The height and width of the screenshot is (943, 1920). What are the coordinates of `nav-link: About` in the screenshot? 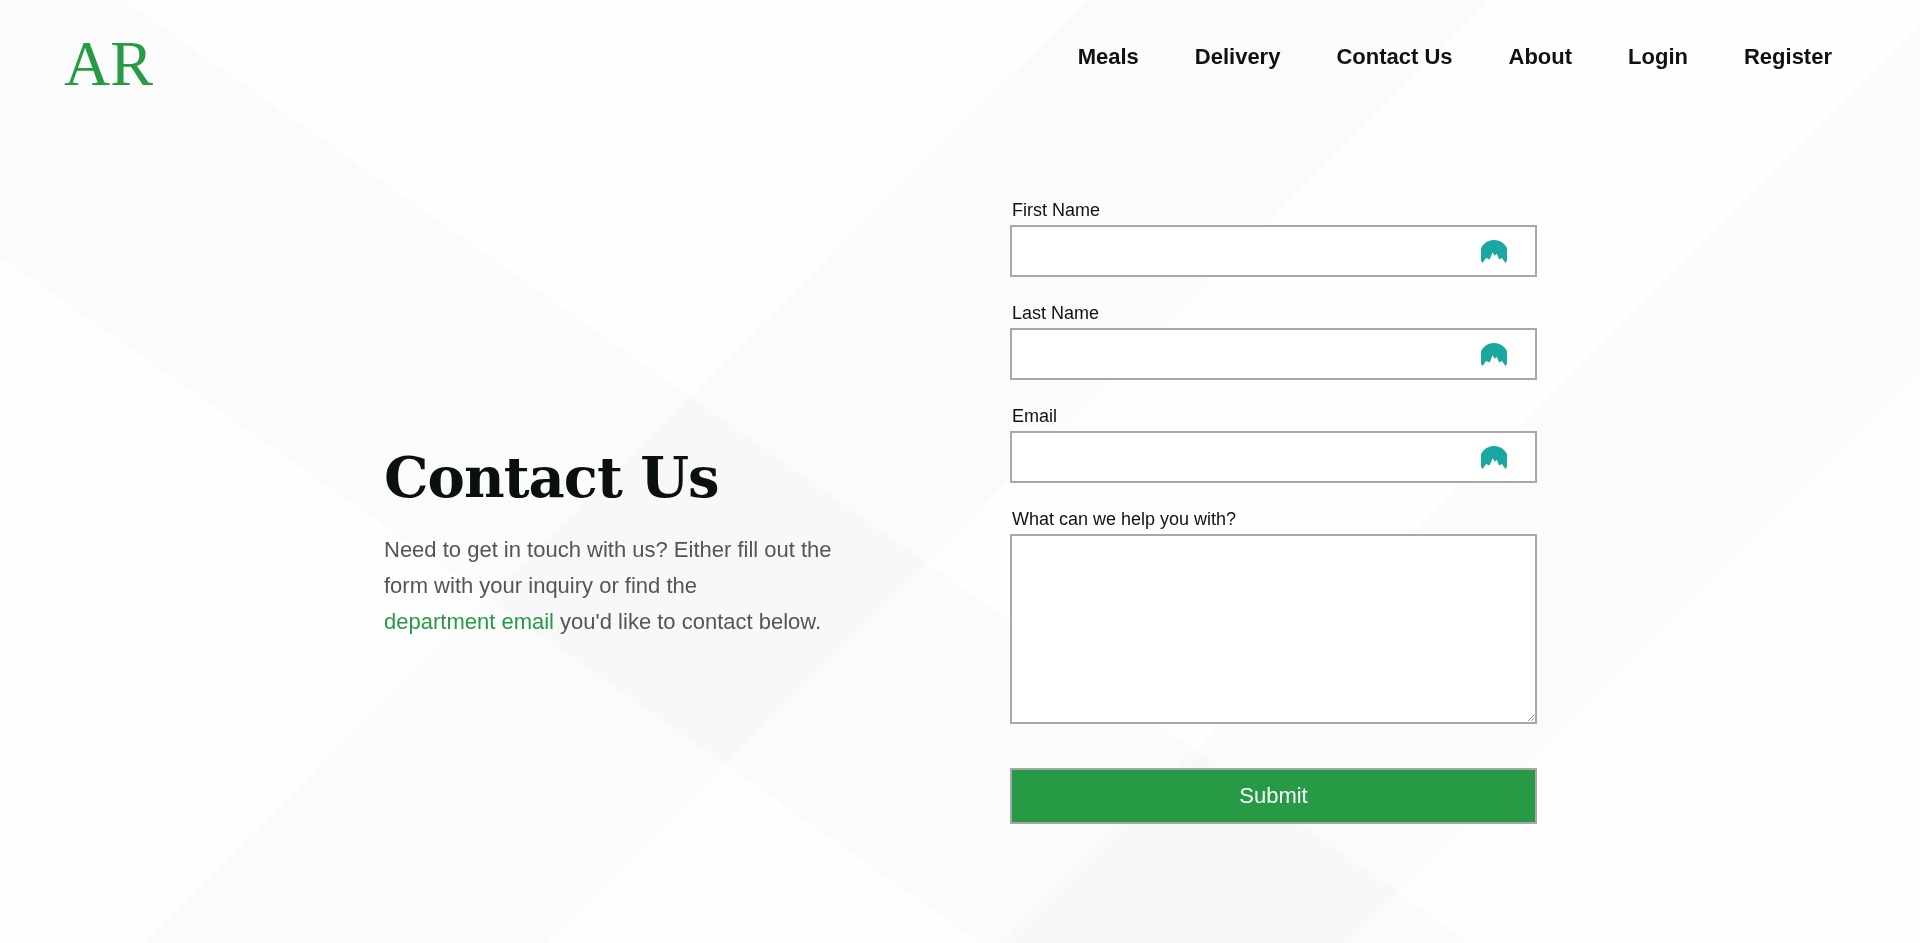 It's located at (1540, 57).